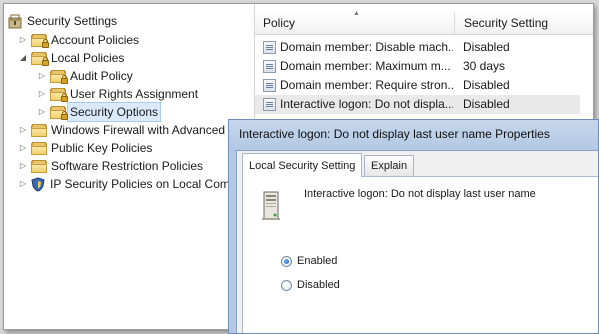 This screenshot has height=334, width=599. Describe the element at coordinates (279, 23) in the screenshot. I see `column-header-label: Policy` at that location.